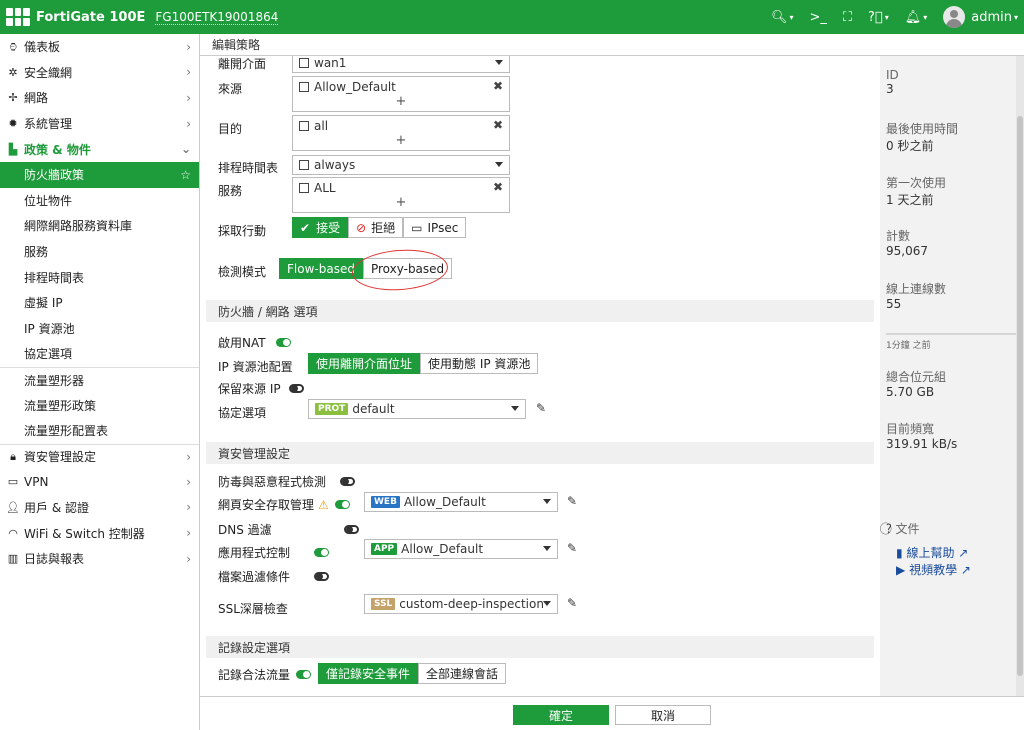 The image size is (1024, 730). Describe the element at coordinates (99, 354) in the screenshot. I see `sidebar-item-protocol-options: 協定選項` at that location.